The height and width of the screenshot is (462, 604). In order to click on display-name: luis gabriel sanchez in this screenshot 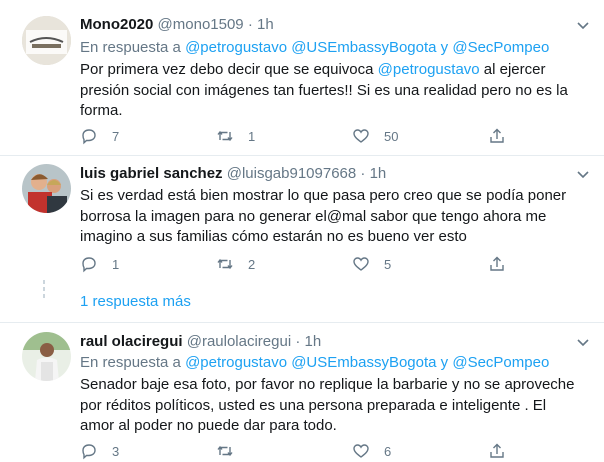, I will do `click(151, 173)`.